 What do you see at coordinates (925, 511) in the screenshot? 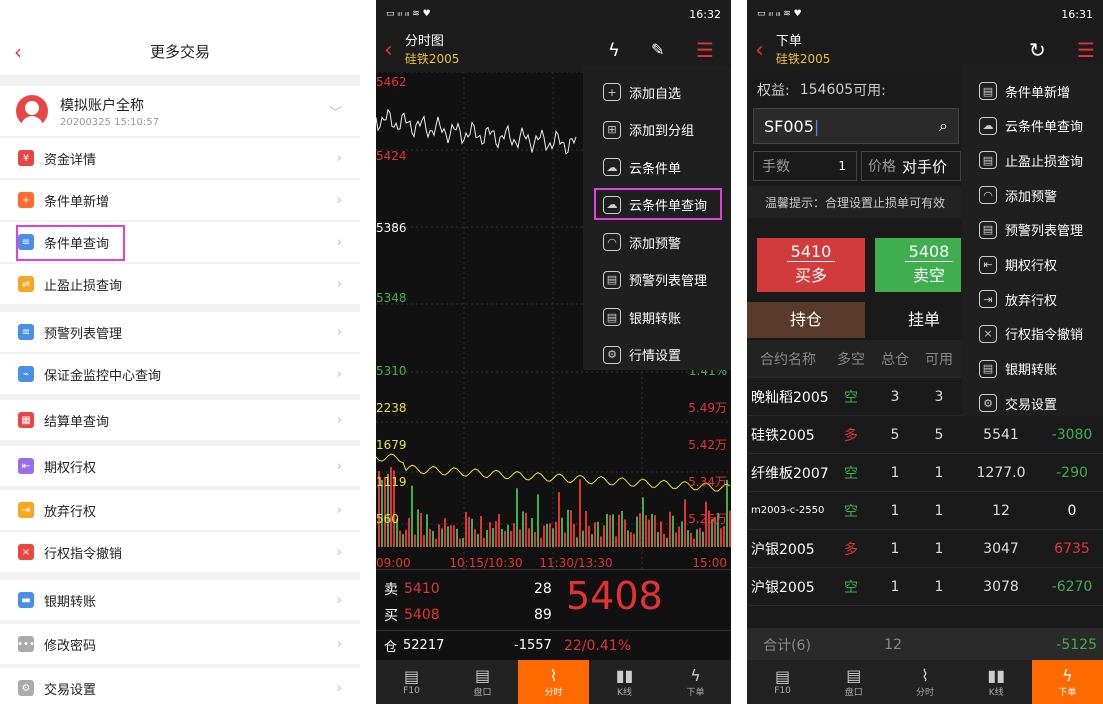
I see `table-row: m2003-c-2550 空 1 1 12 0` at bounding box center [925, 511].